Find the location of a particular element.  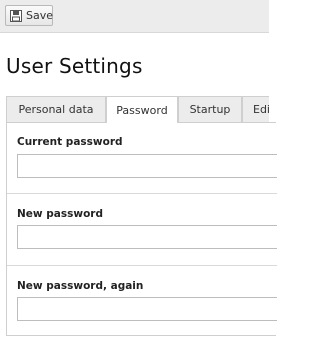

current-password-input is located at coordinates (147, 166).